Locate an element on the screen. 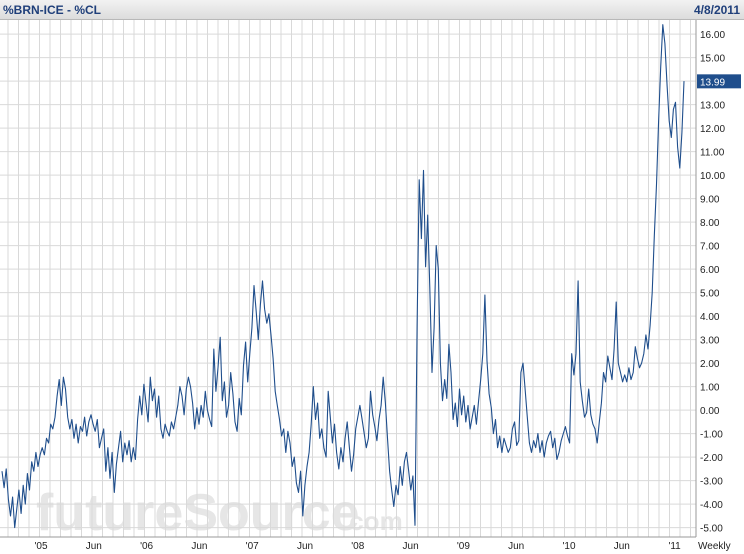 The width and height of the screenshot is (744, 554). x-tick-label: '06 is located at coordinates (146, 546).